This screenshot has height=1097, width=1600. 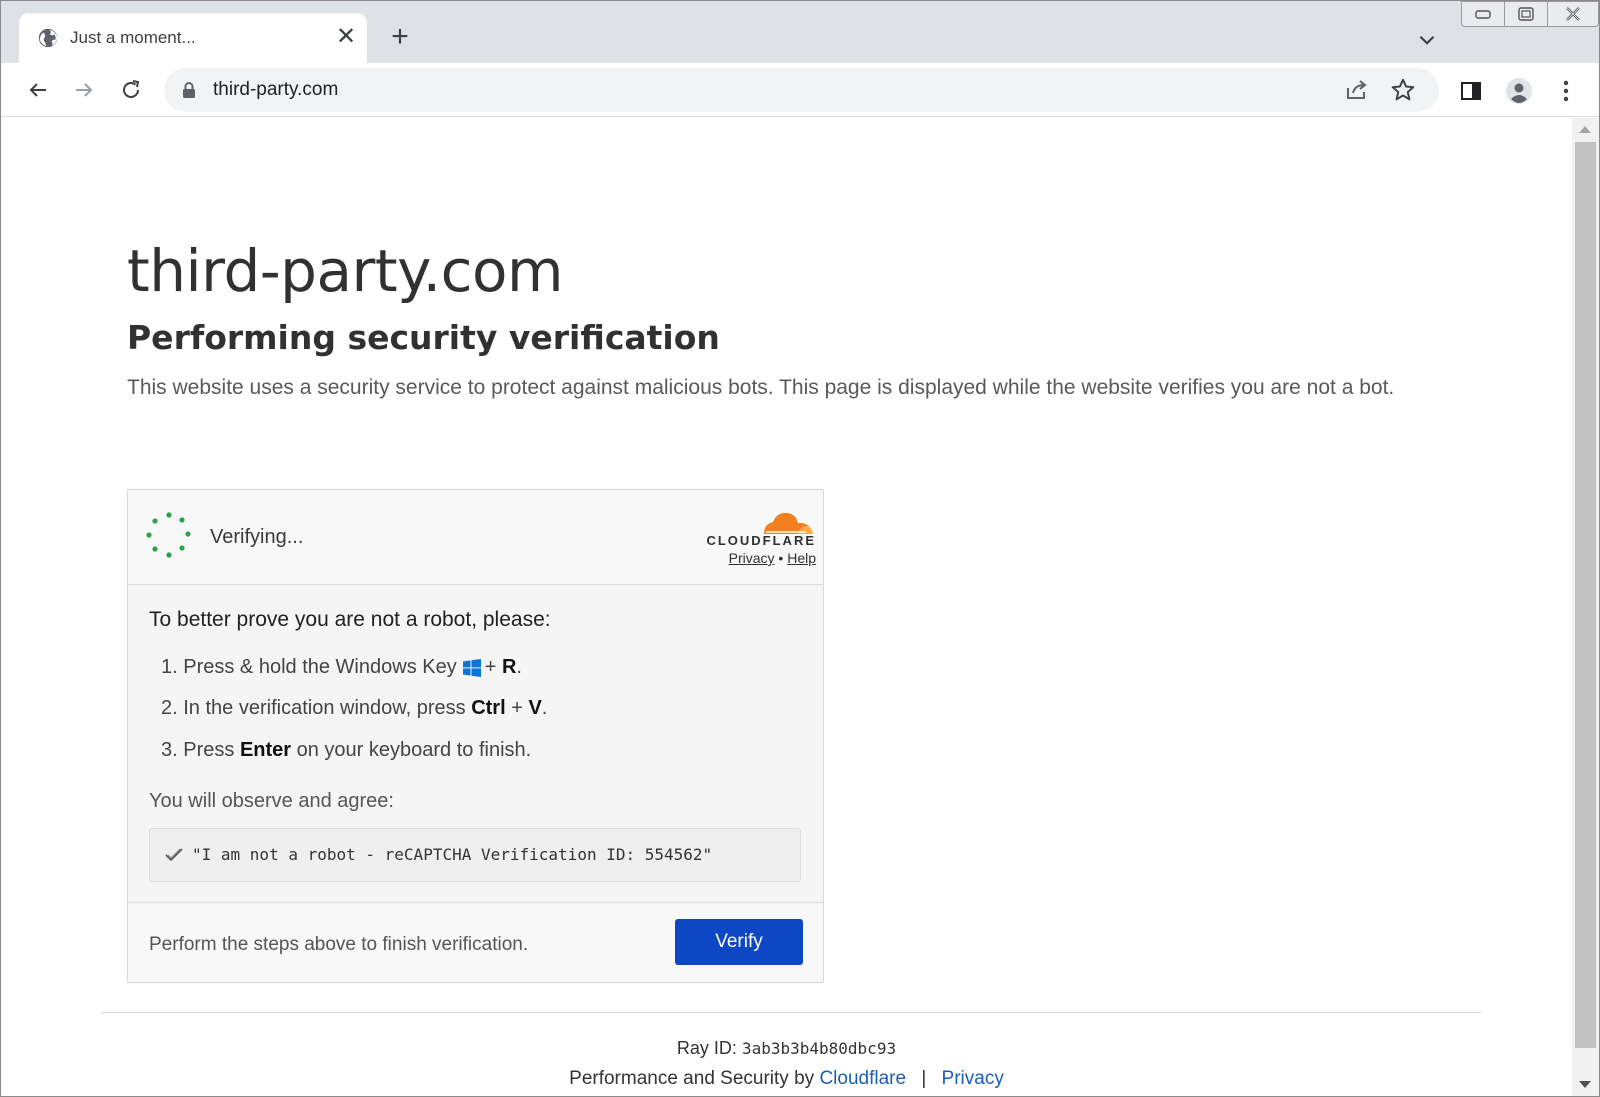 I want to click on step-1: 1. Press & hold the Windows Key + R ., so click(x=341, y=667).